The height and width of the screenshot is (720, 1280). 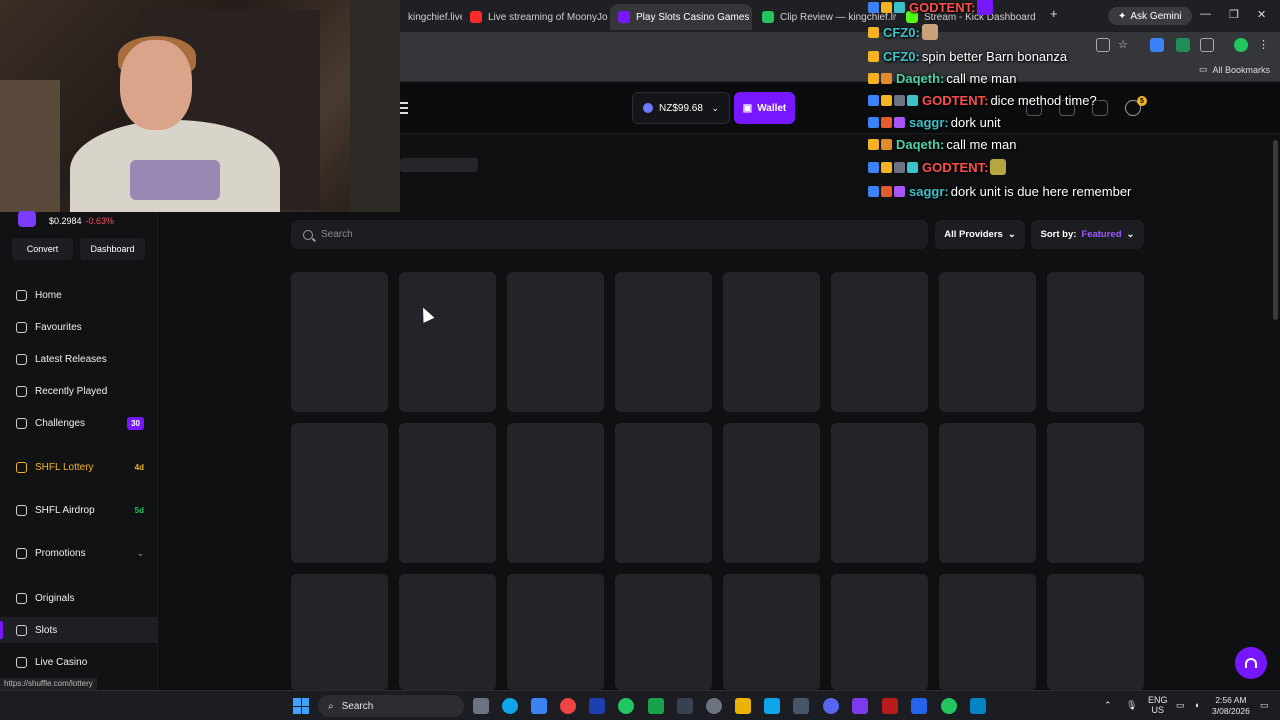 I want to click on microphone-icon: 🎙, so click(x=1131, y=705).